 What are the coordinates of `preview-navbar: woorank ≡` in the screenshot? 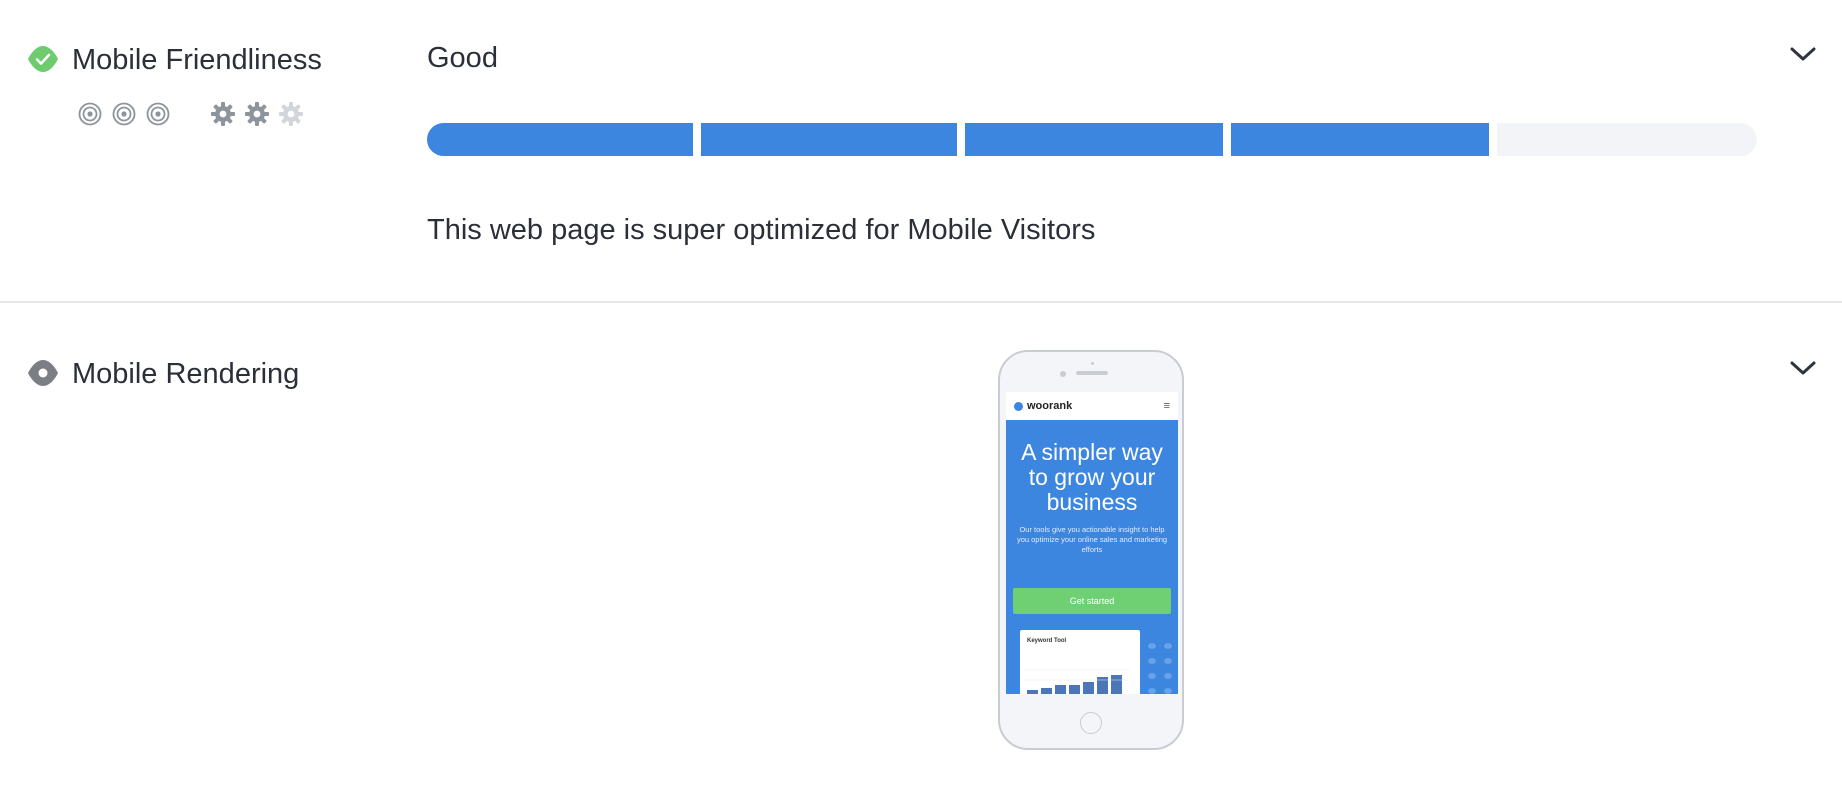 It's located at (1092, 406).